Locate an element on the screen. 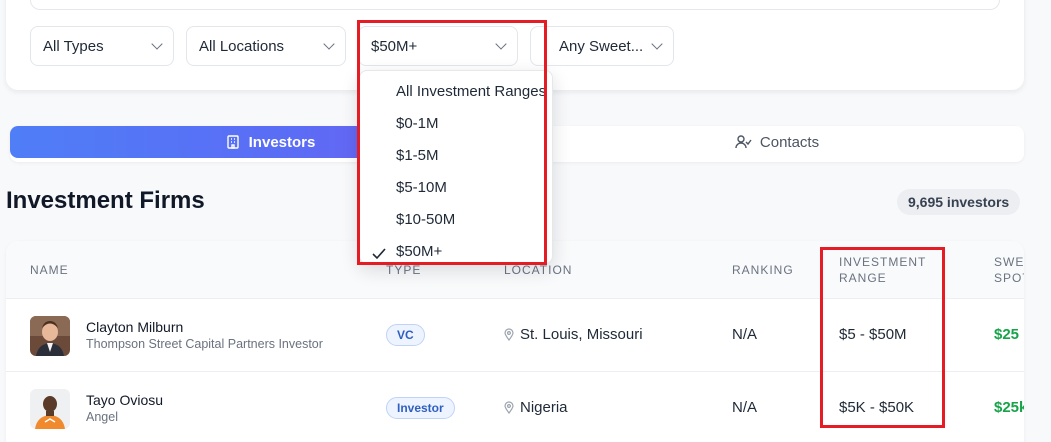 Image resolution: width=1051 pixels, height=442 pixels. type-badge: Investor is located at coordinates (420, 408).